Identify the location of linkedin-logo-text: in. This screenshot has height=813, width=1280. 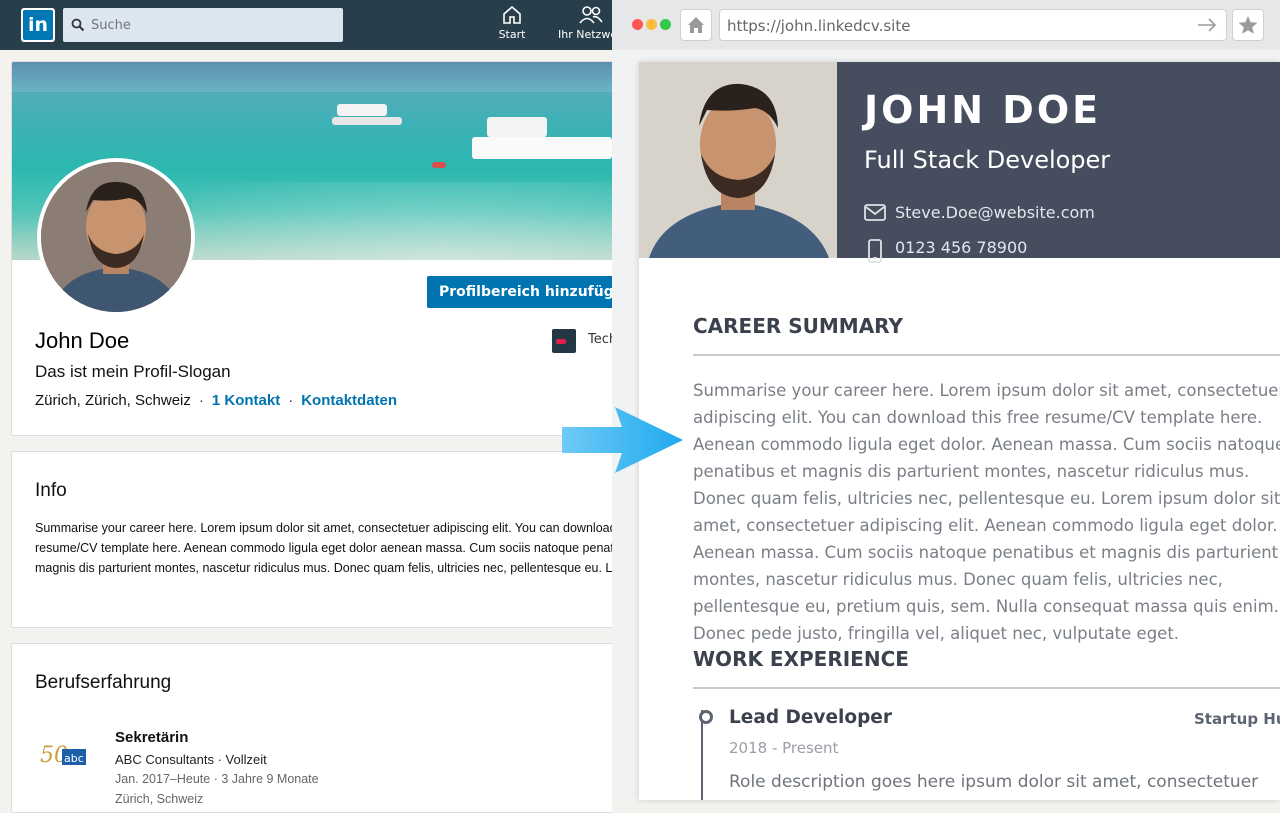
(38, 25).